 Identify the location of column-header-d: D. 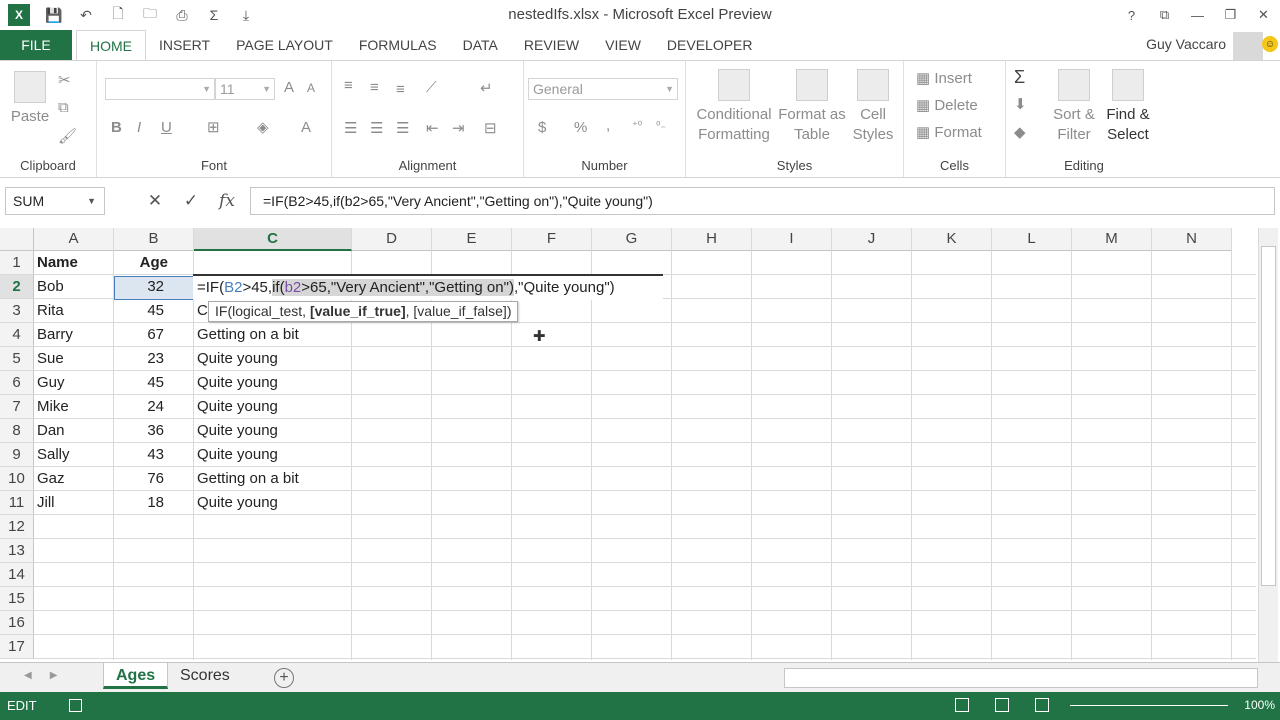
(392, 239).